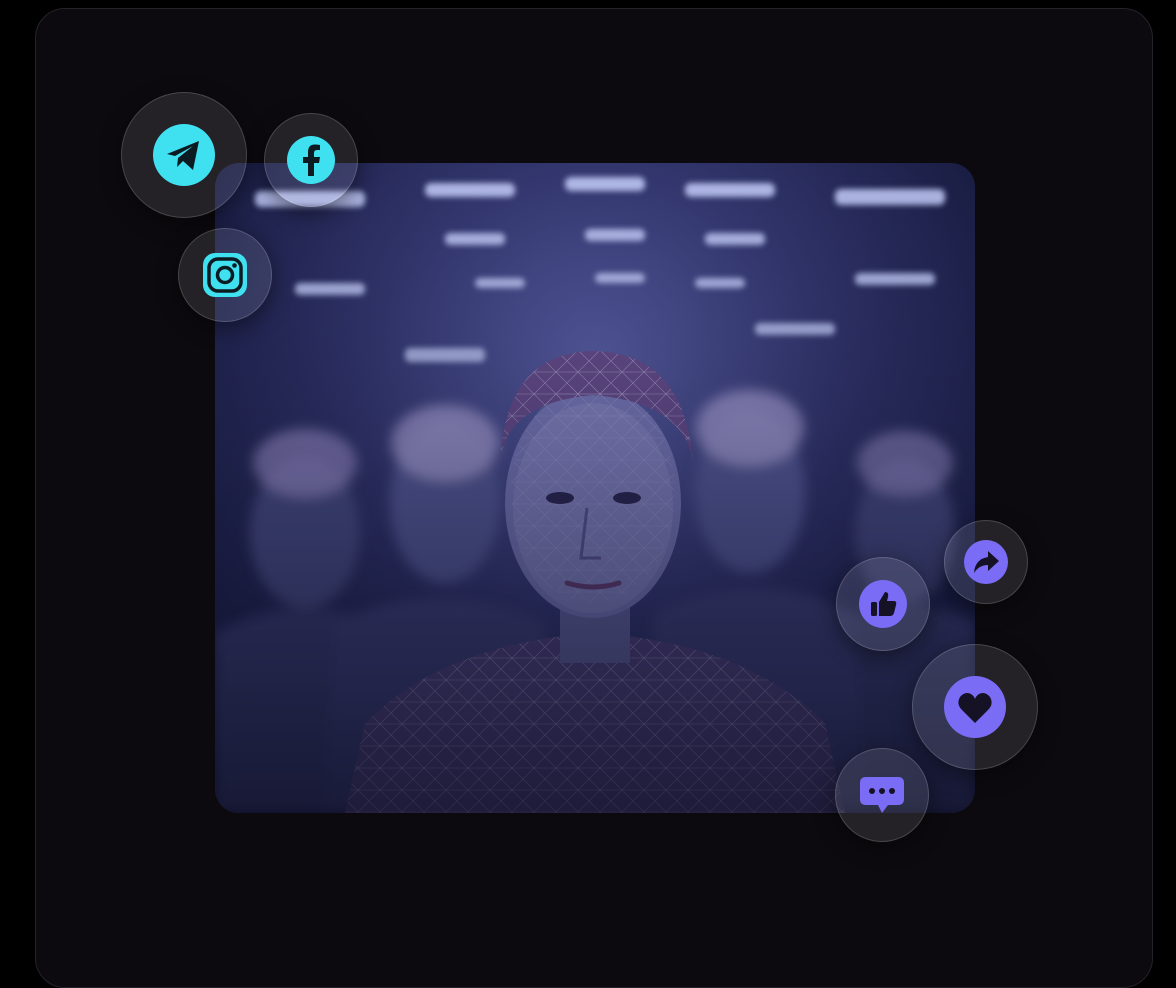 This screenshot has height=988, width=1176. I want to click on like-button, so click(883, 604).